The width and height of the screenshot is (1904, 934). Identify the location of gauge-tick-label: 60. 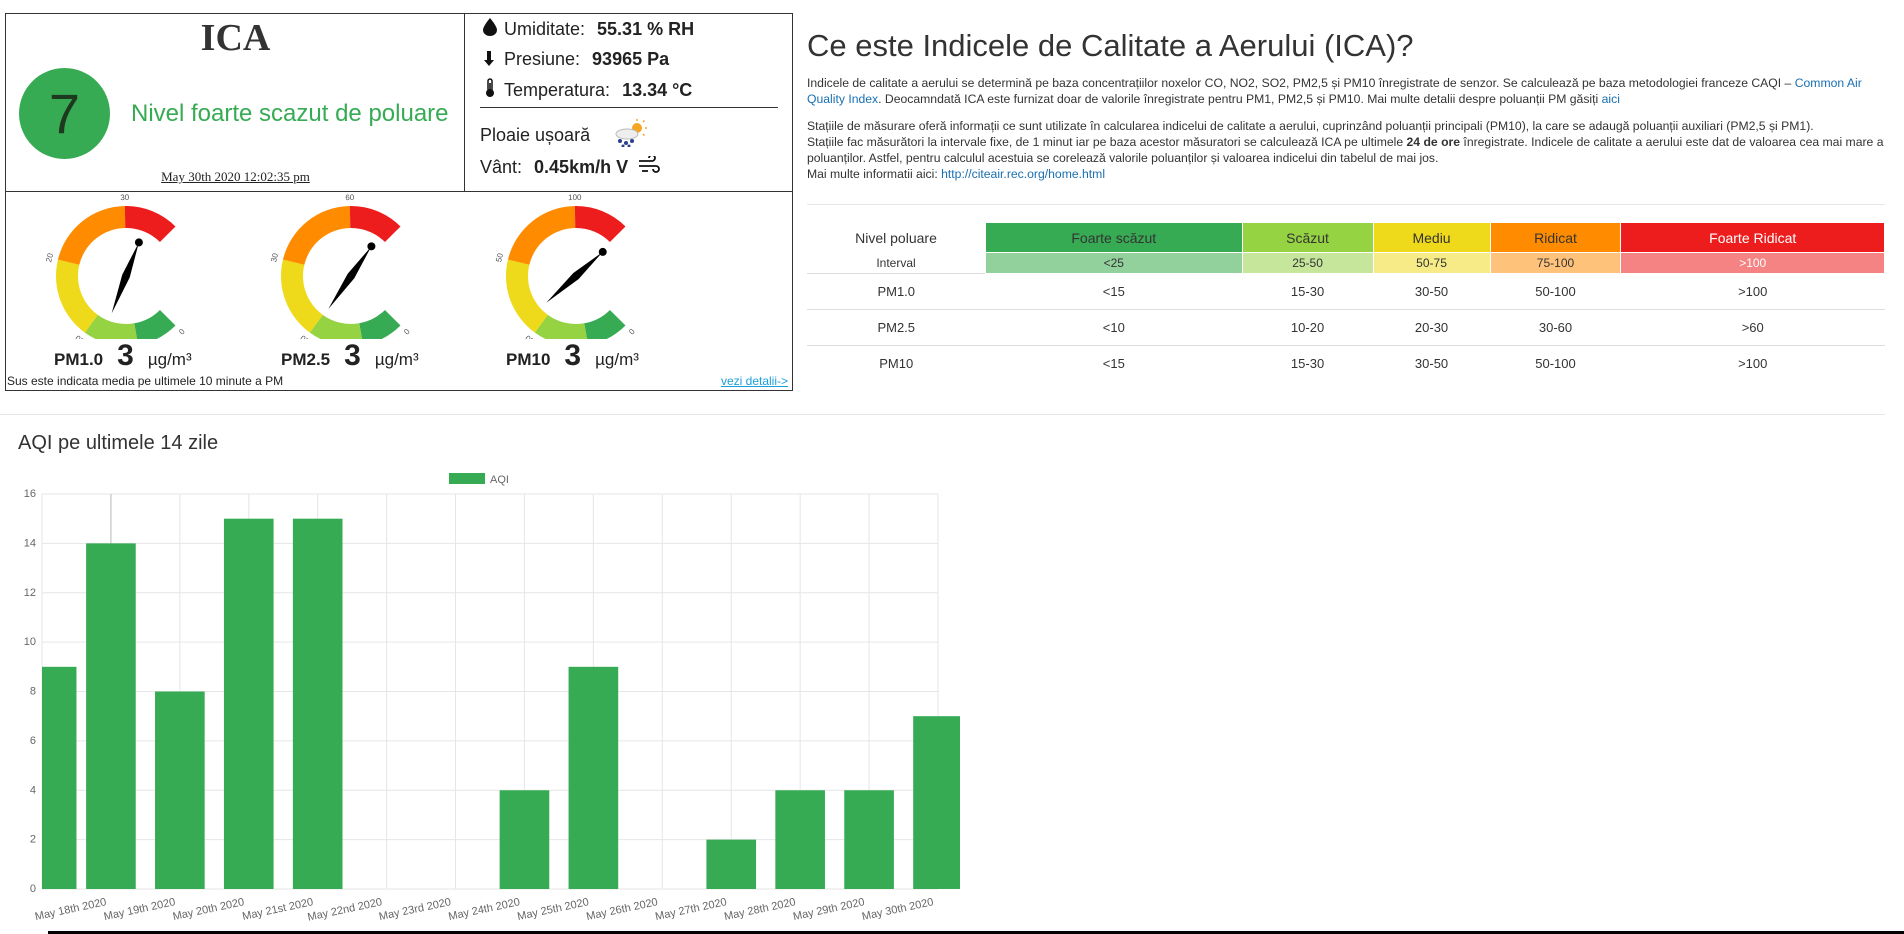
(350, 198).